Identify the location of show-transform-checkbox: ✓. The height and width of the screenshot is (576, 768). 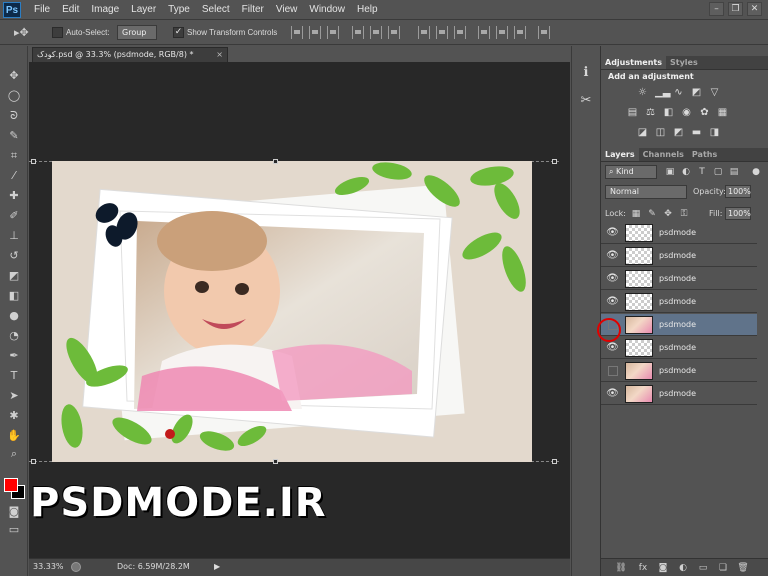
(178, 32).